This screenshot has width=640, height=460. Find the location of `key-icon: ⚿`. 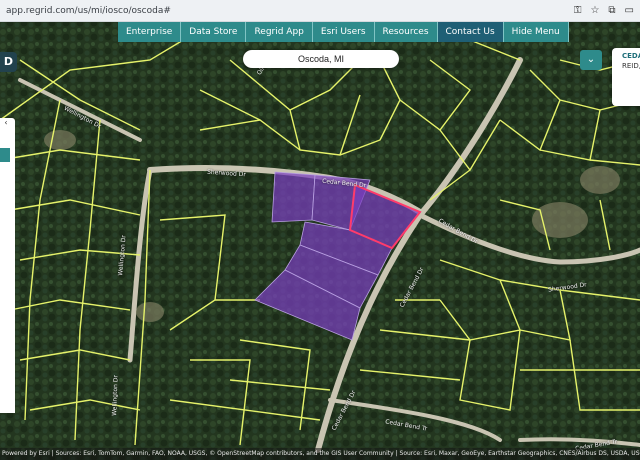

key-icon: ⚿ is located at coordinates (578, 11).